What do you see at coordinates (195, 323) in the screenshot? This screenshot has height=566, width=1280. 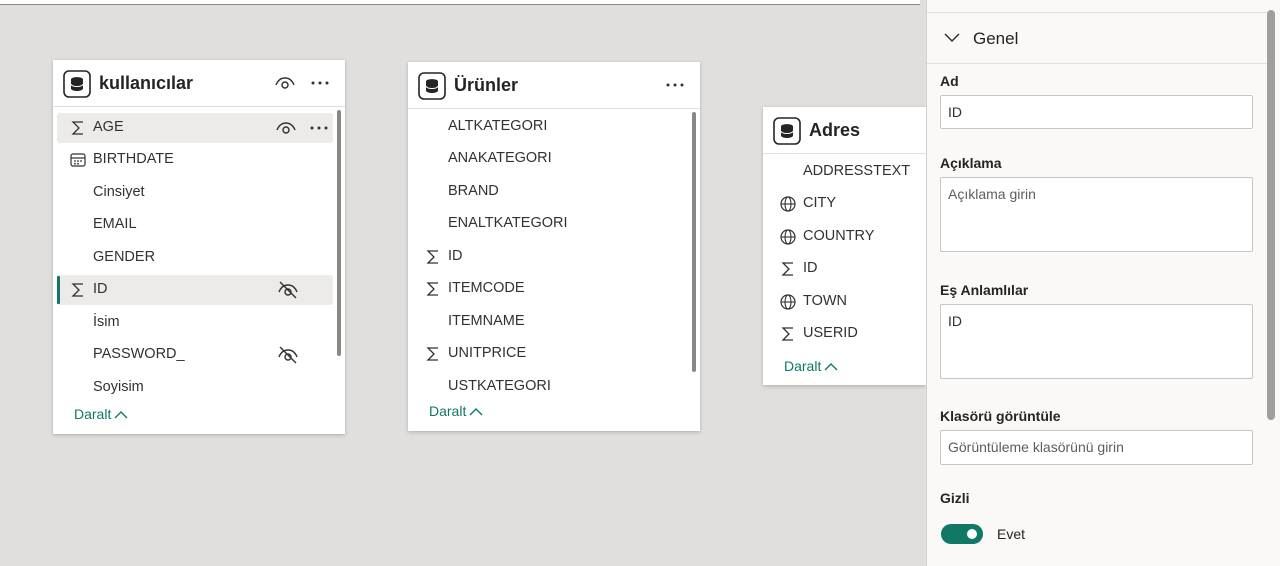 I see `field-row-isim: İsim` at bounding box center [195, 323].